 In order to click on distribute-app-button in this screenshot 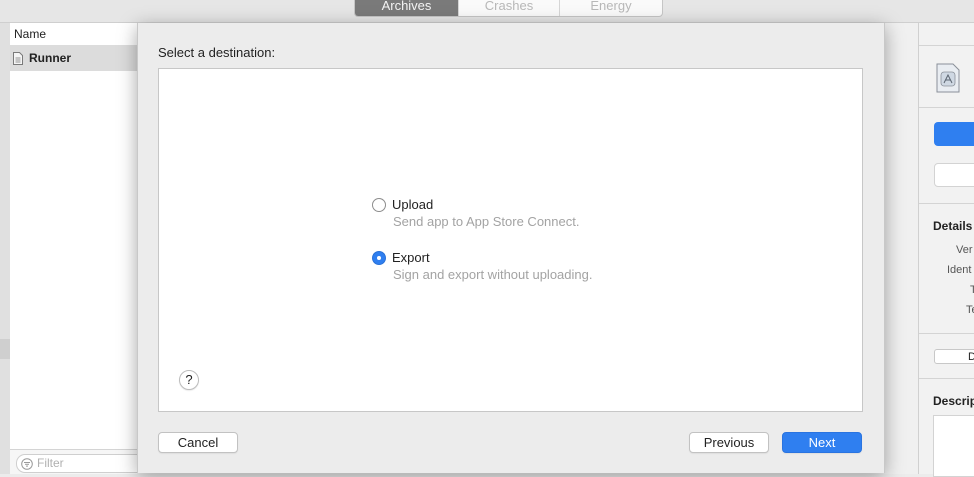, I will do `click(954, 134)`.